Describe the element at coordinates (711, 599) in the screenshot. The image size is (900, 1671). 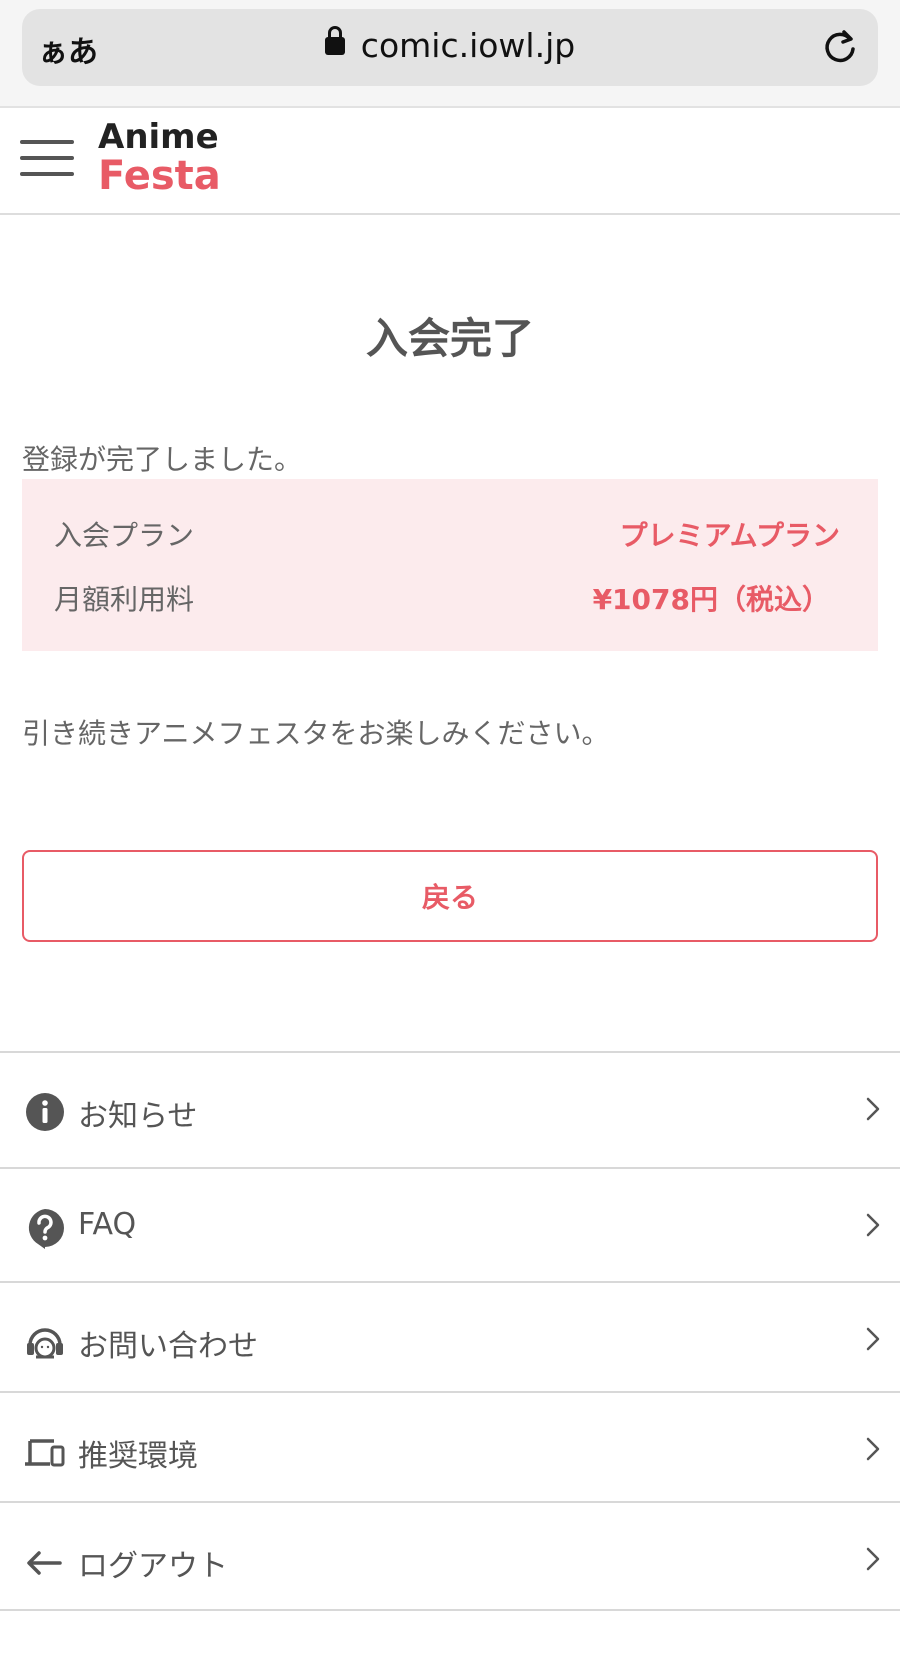
I see `fee-value: ¥1078円（税込）` at that location.